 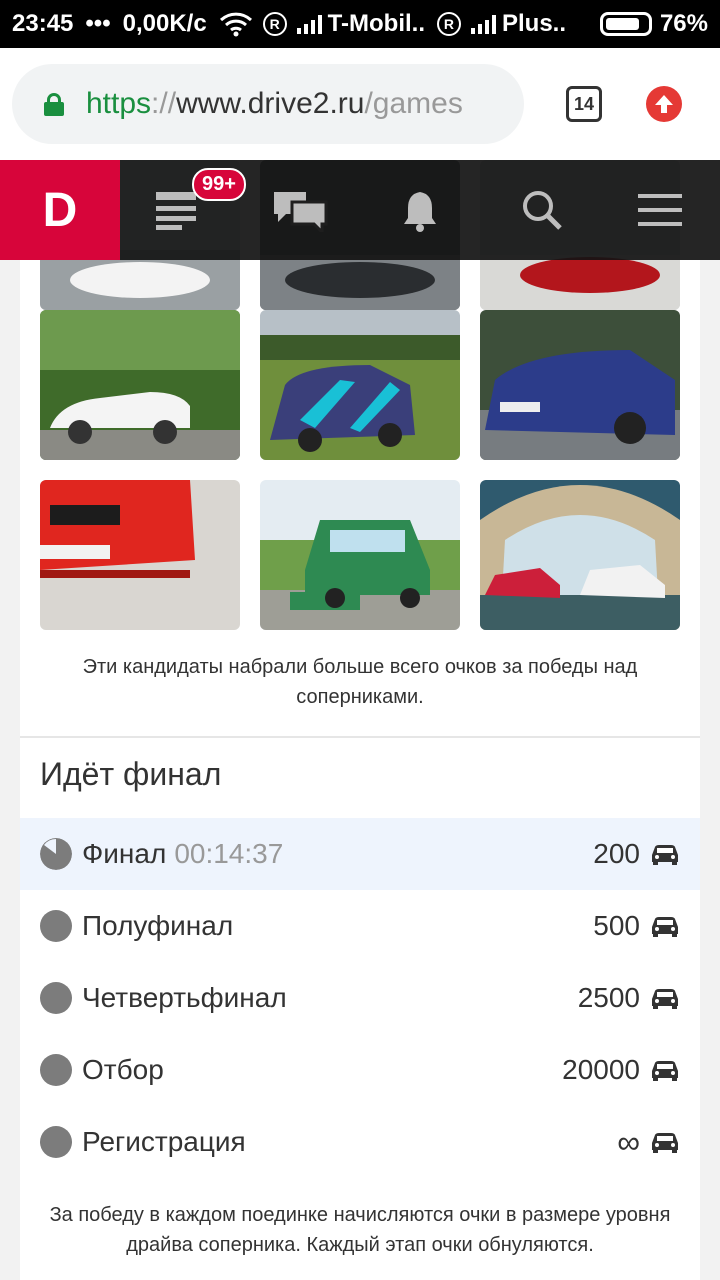 I want to click on status-dots: •••, so click(x=98, y=23).